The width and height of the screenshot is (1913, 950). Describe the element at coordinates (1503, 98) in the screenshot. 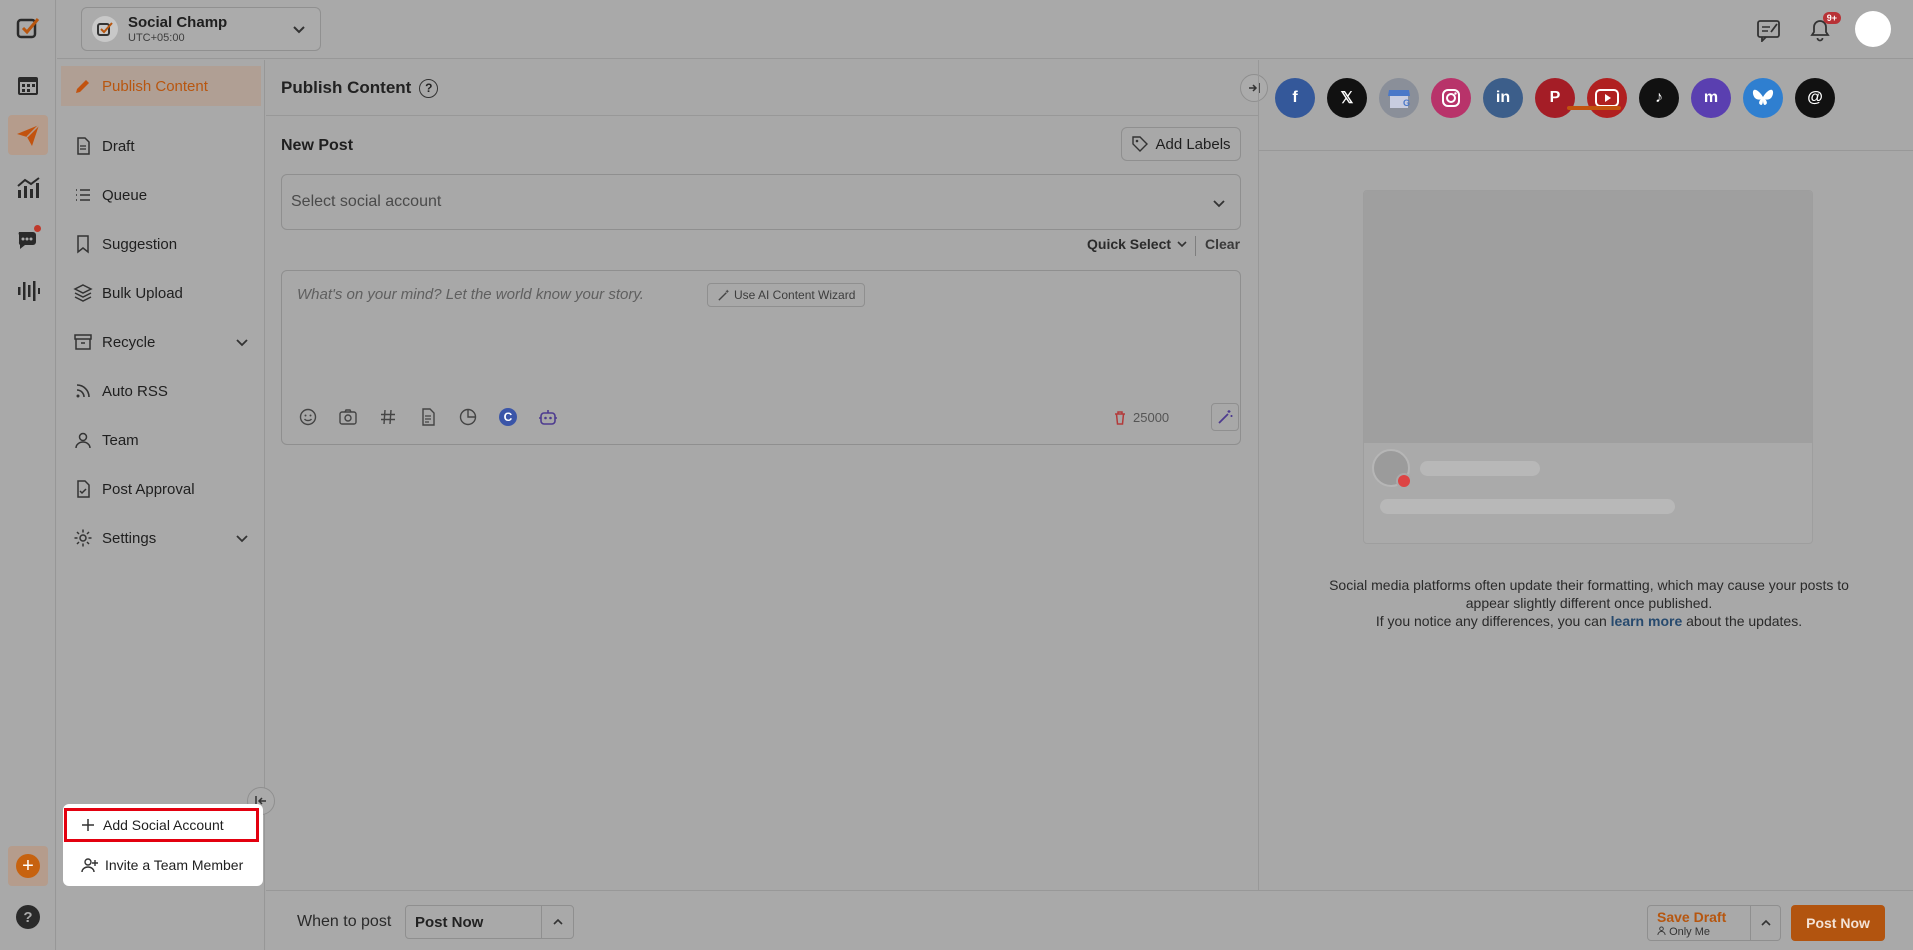

I see `linkedin-icon: in` at that location.